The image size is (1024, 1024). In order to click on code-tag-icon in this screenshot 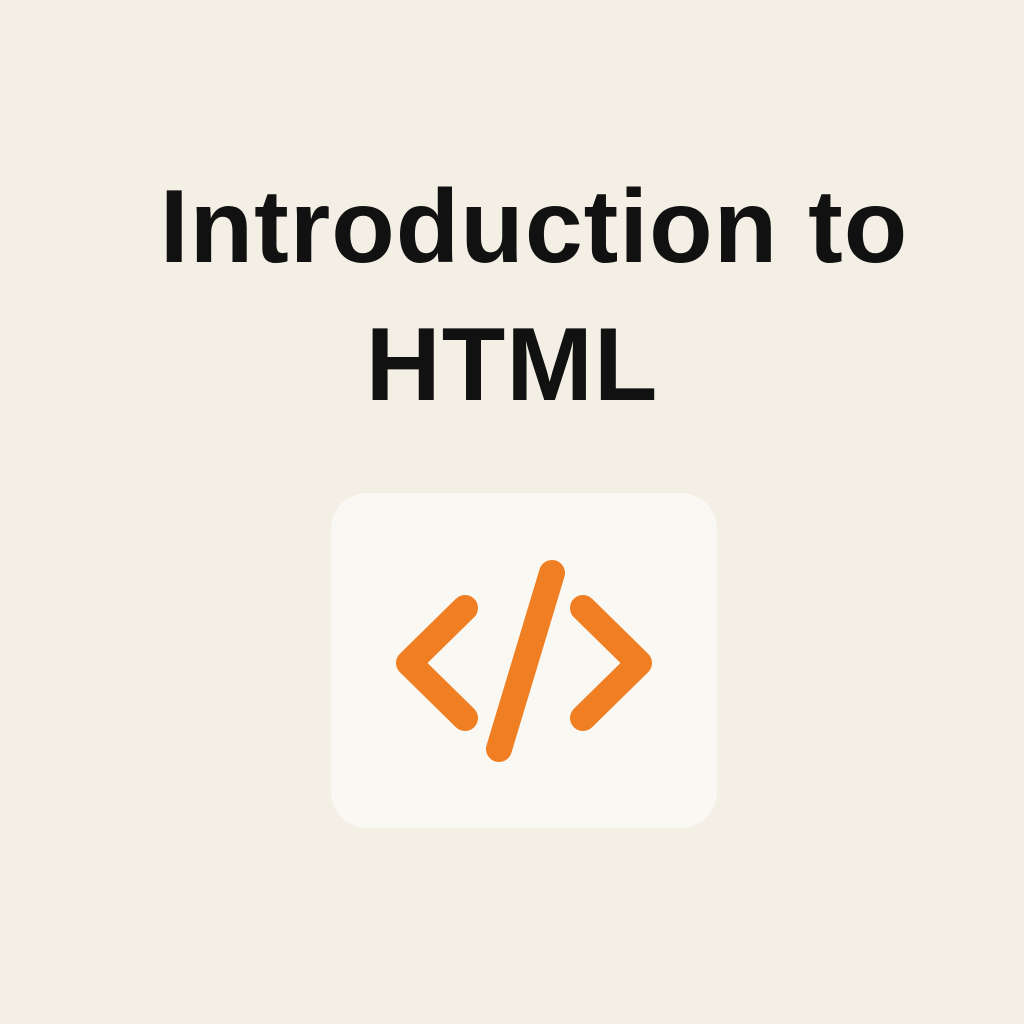, I will do `click(524, 661)`.